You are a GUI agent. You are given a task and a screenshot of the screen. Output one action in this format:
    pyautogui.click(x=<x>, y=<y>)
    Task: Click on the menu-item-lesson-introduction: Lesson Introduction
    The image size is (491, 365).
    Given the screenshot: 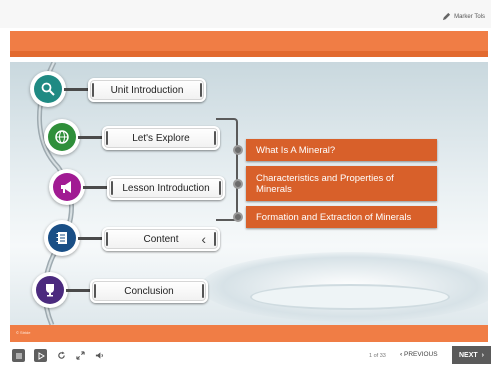 What is the action you would take?
    pyautogui.click(x=166, y=188)
    